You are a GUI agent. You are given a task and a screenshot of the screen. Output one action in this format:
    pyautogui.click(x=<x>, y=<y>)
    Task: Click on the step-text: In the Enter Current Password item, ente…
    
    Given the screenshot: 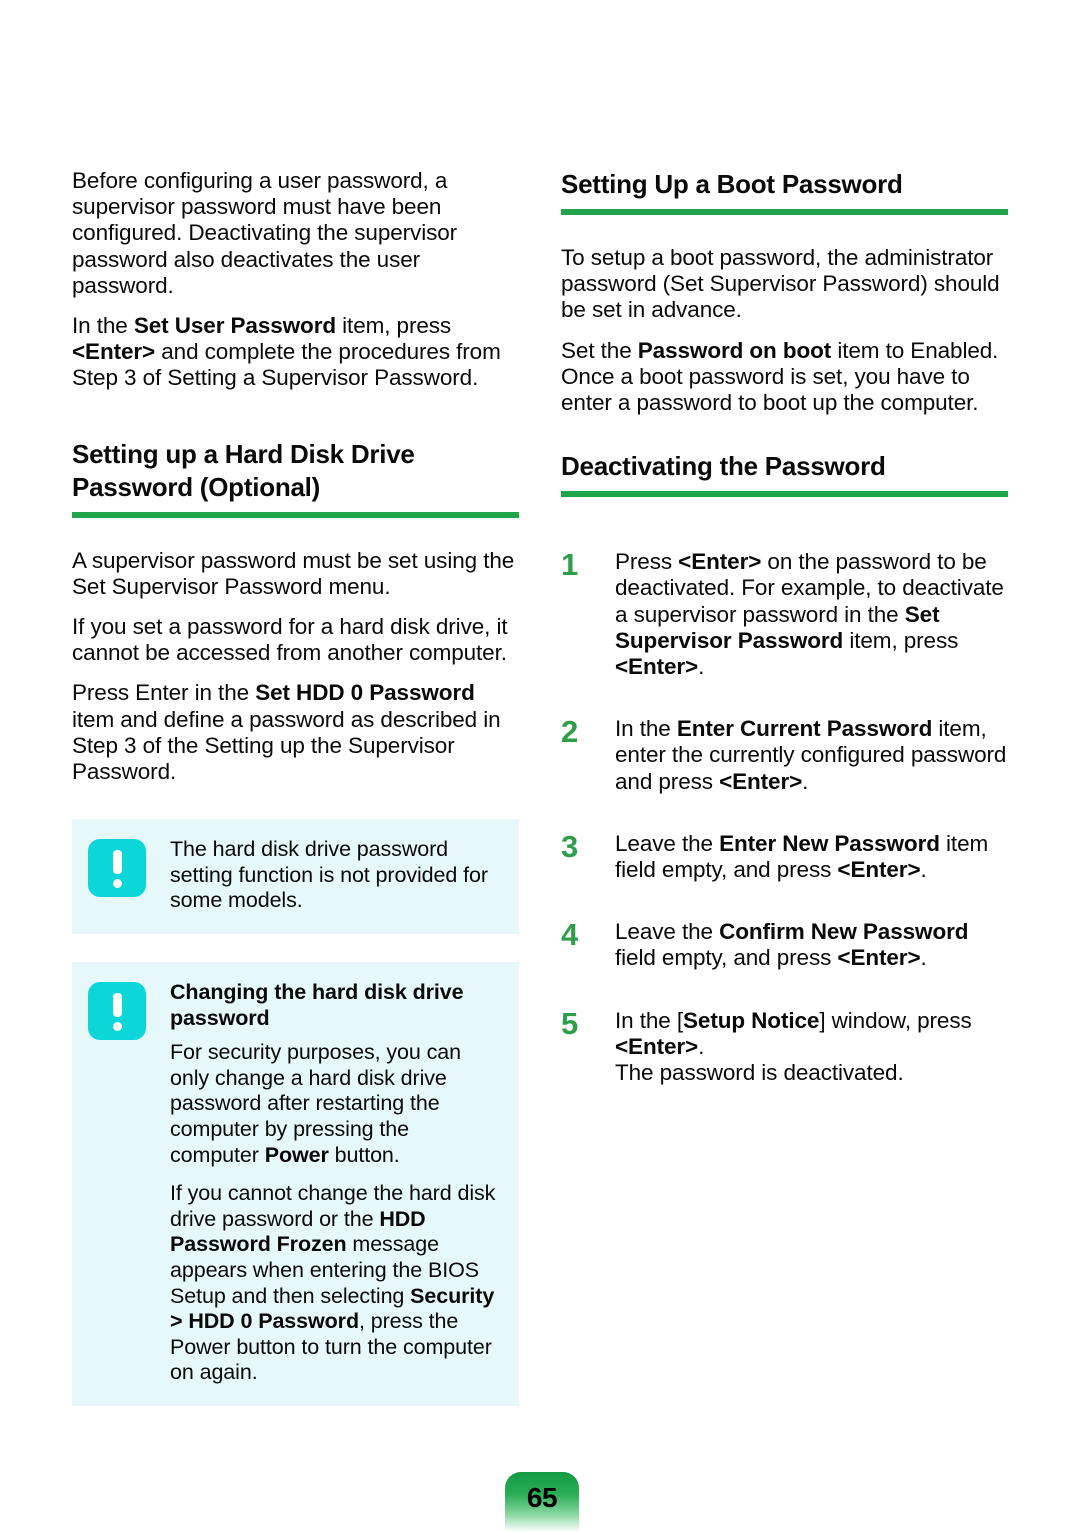 What is the action you would take?
    pyautogui.click(x=811, y=755)
    